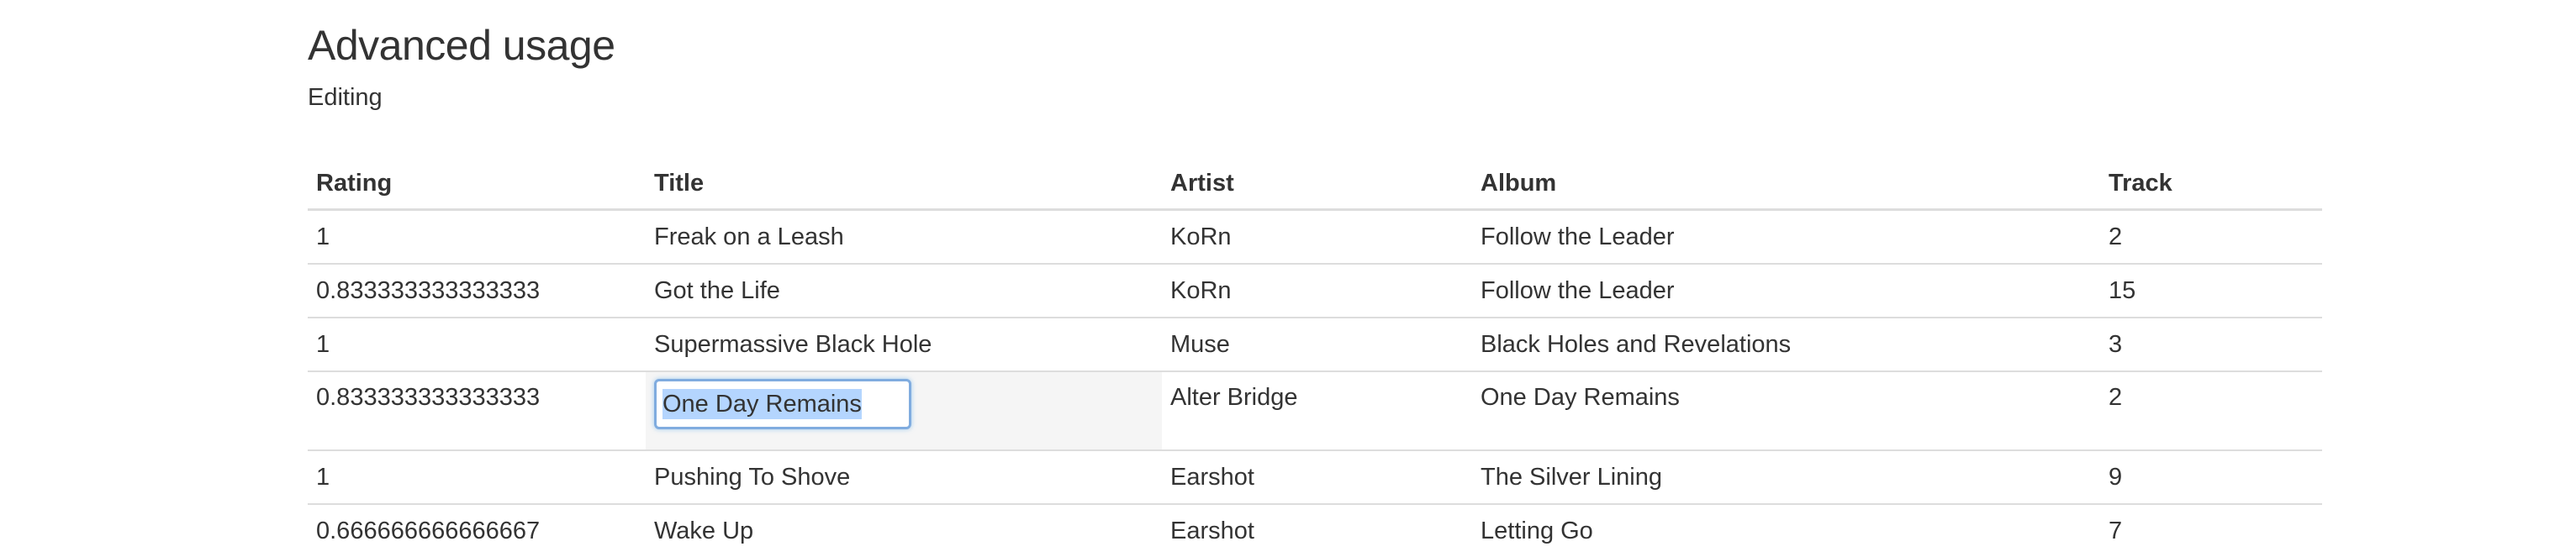 The image size is (2576, 557). What do you see at coordinates (1786, 184) in the screenshot?
I see `column-header-album: Album` at bounding box center [1786, 184].